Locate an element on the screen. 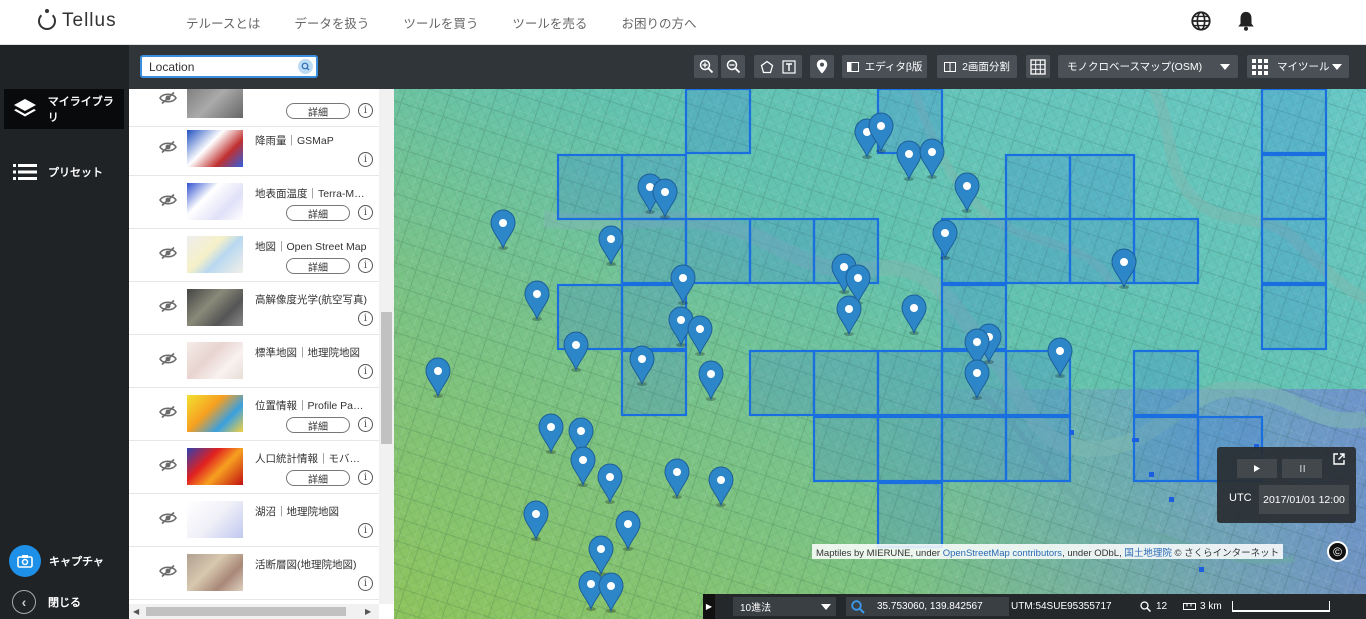  ruler-icon is located at coordinates (1189, 606).